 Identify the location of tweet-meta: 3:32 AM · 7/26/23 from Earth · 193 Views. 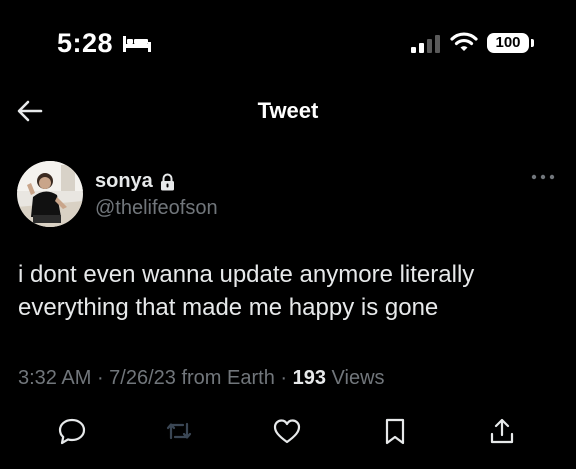
(201, 378).